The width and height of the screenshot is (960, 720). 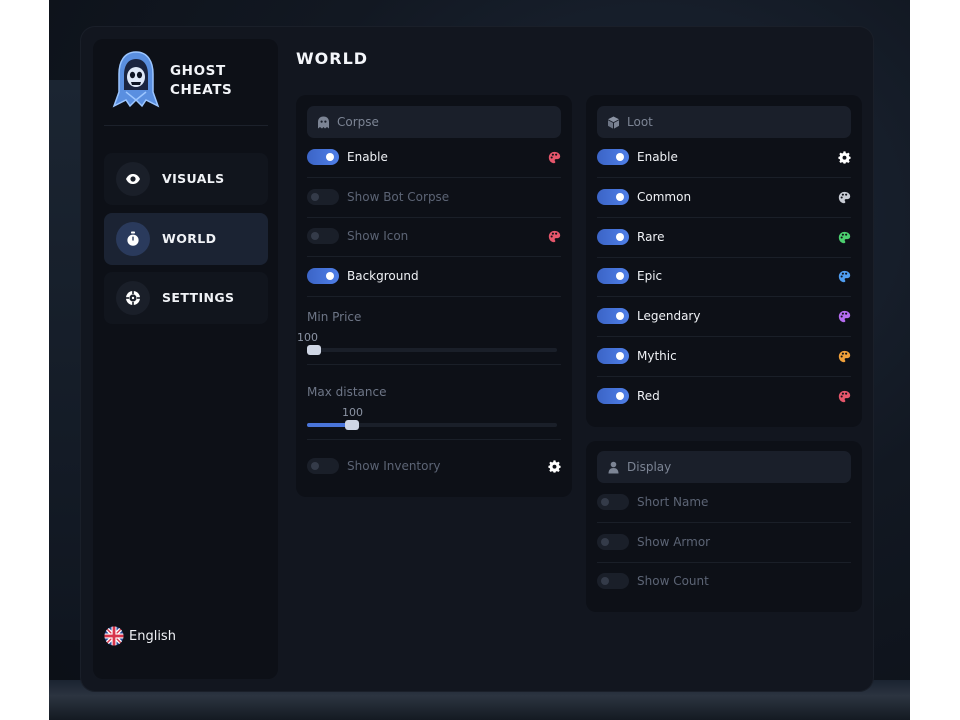 I want to click on show-inventory-row: Show Inventory, so click(x=434, y=467).